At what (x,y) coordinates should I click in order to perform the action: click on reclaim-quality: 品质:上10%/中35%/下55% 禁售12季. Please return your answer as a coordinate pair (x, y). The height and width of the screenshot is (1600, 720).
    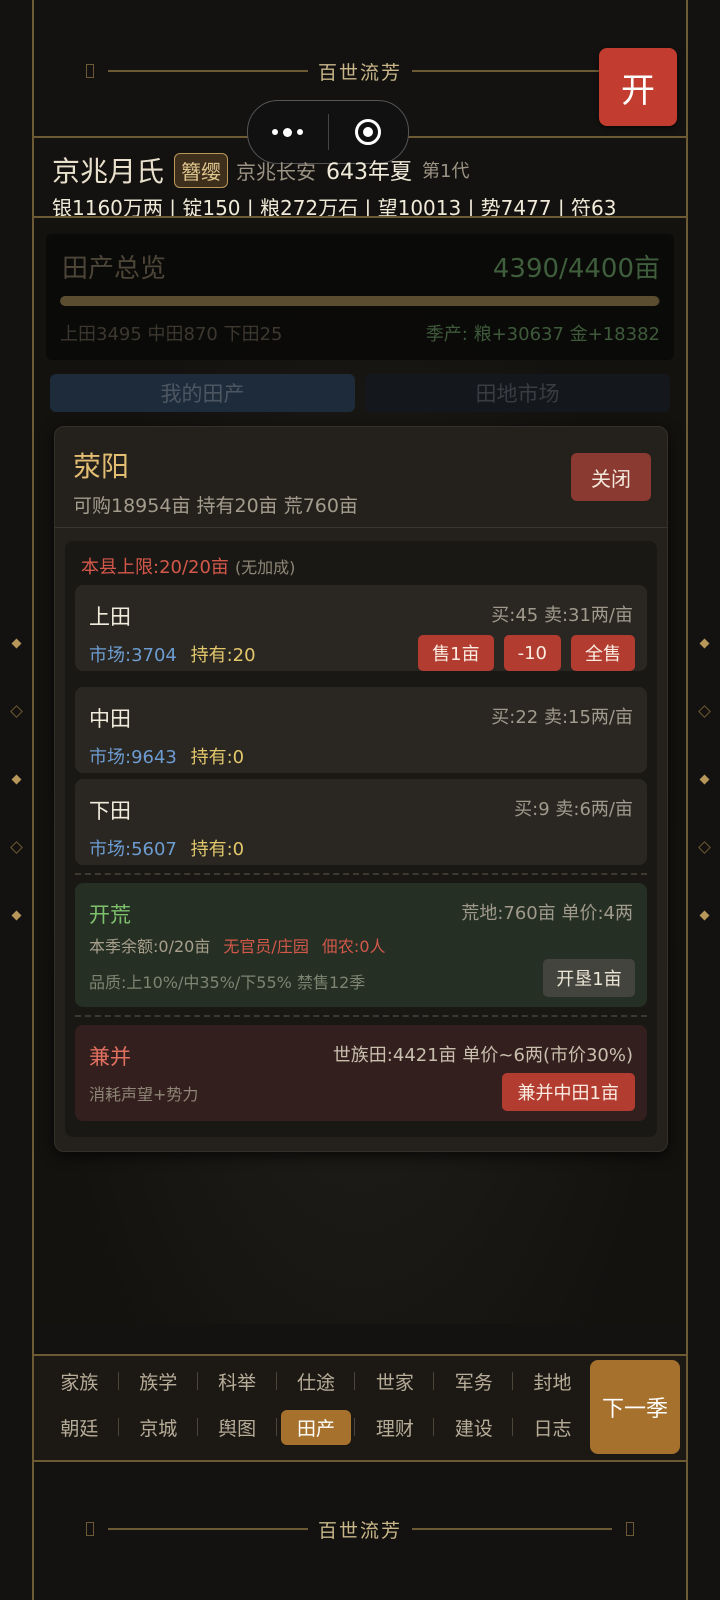
    Looking at the image, I should click on (227, 982).